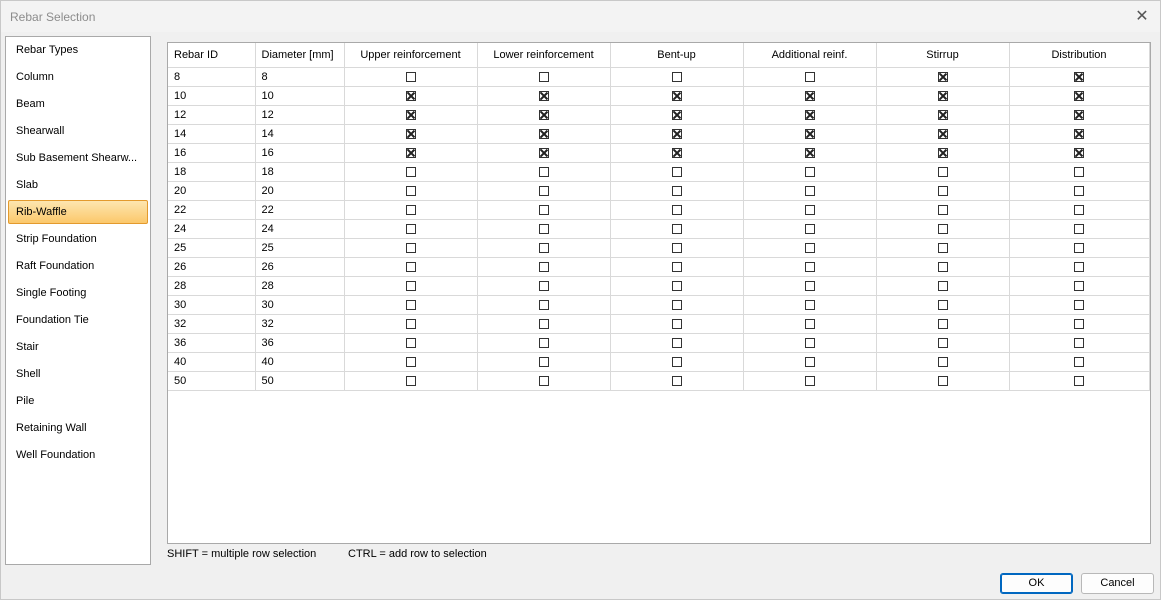  Describe the element at coordinates (659, 267) in the screenshot. I see `table-row: 26 26` at that location.